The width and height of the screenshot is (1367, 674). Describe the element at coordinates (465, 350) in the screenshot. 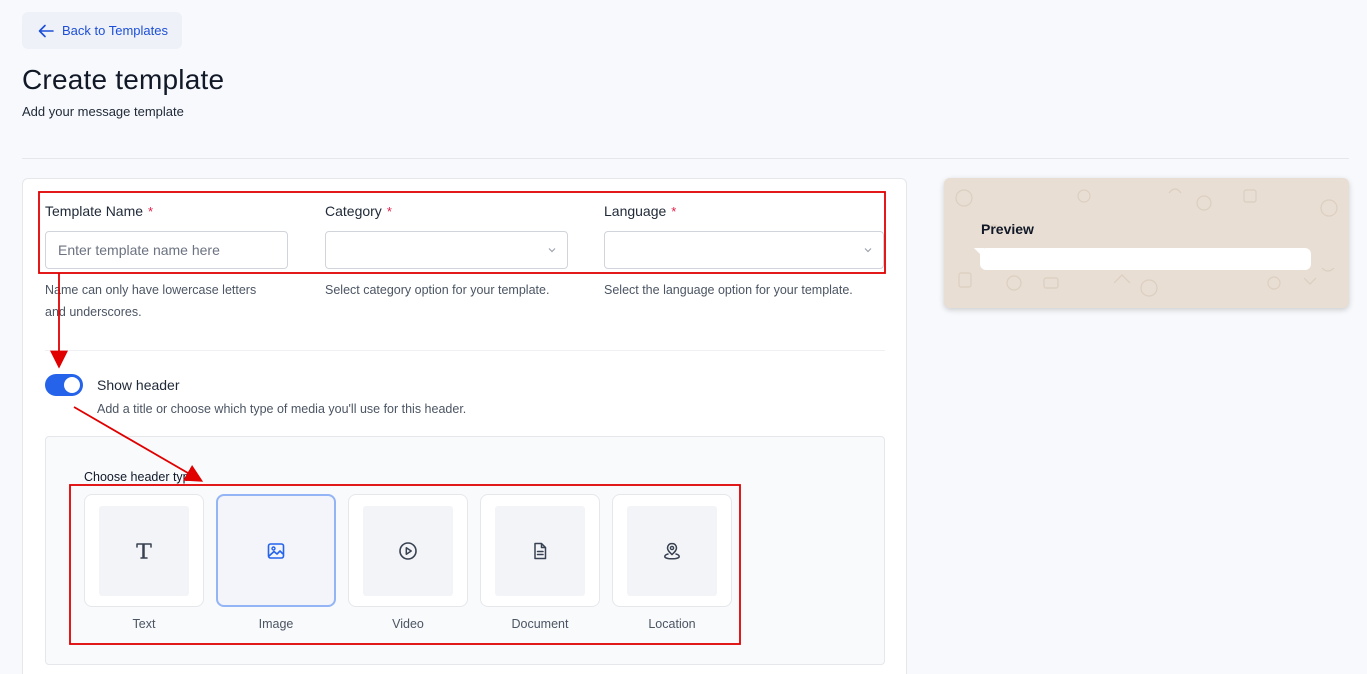

I see `section-divider` at that location.